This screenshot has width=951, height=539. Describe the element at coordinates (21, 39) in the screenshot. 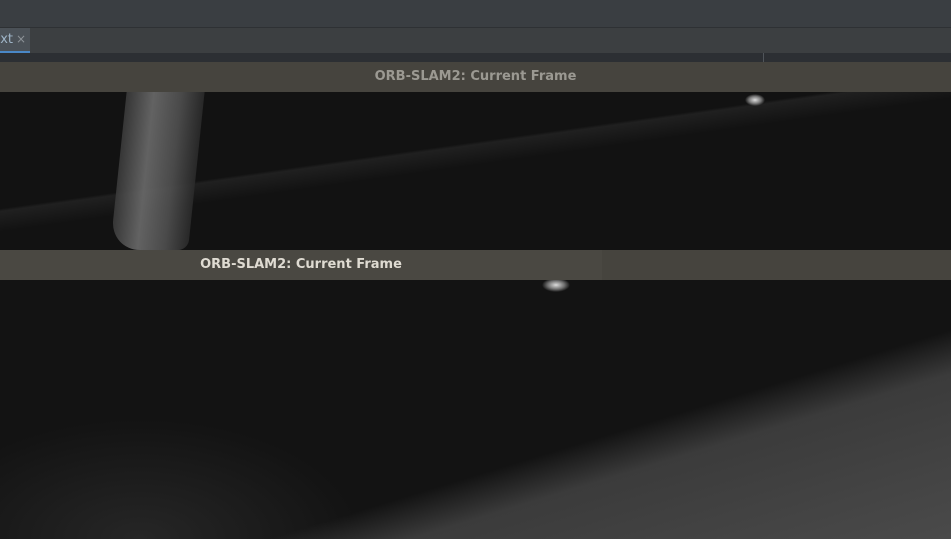

I see `close-icon: ×` at that location.